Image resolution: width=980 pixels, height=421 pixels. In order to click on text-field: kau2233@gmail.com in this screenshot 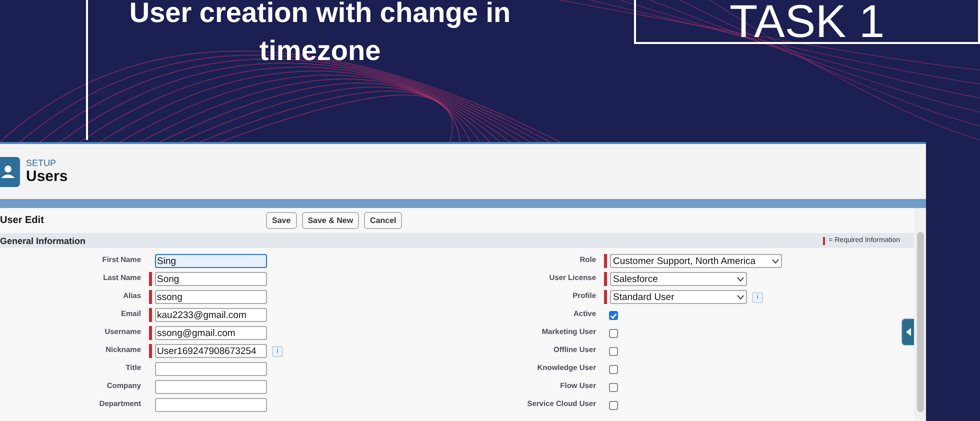, I will do `click(211, 315)`.